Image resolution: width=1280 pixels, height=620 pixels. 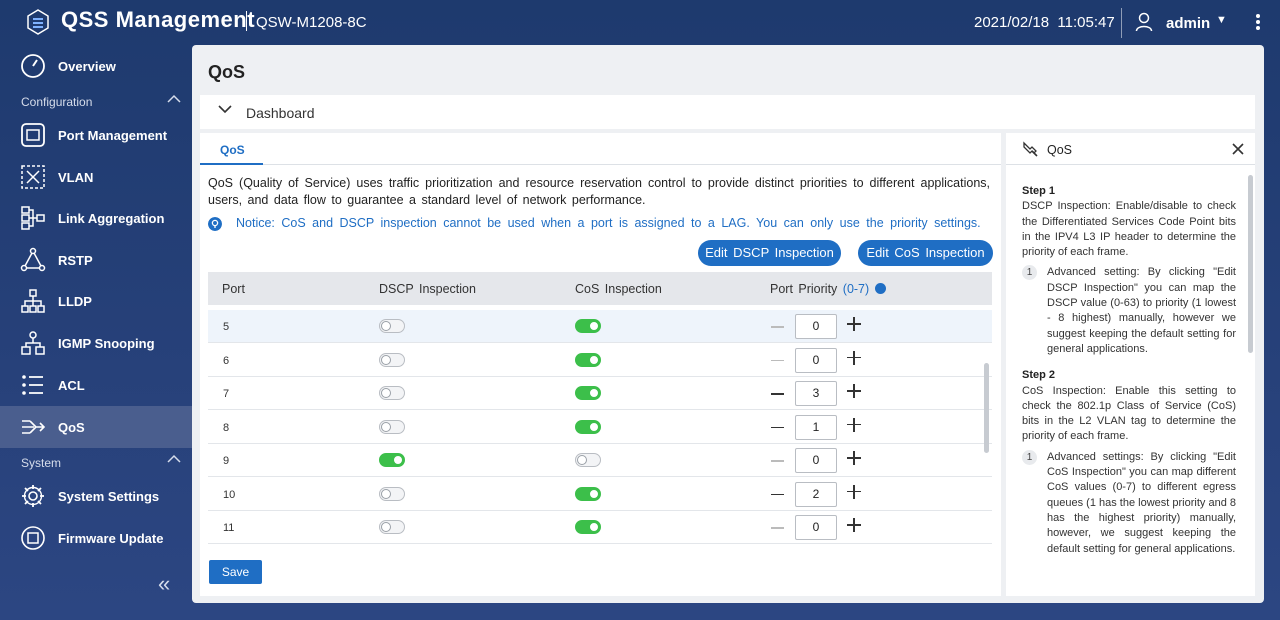 What do you see at coordinates (96, 260) in the screenshot?
I see `sidebar-item-rstp: RSTP` at bounding box center [96, 260].